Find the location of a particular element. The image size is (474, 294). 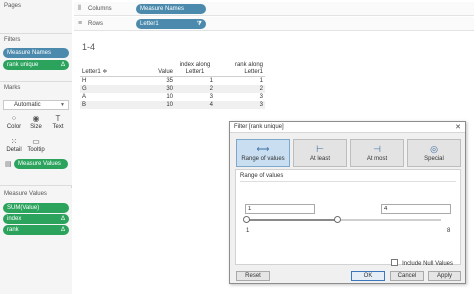

table-row: A 10 3 3 is located at coordinates (172, 97).